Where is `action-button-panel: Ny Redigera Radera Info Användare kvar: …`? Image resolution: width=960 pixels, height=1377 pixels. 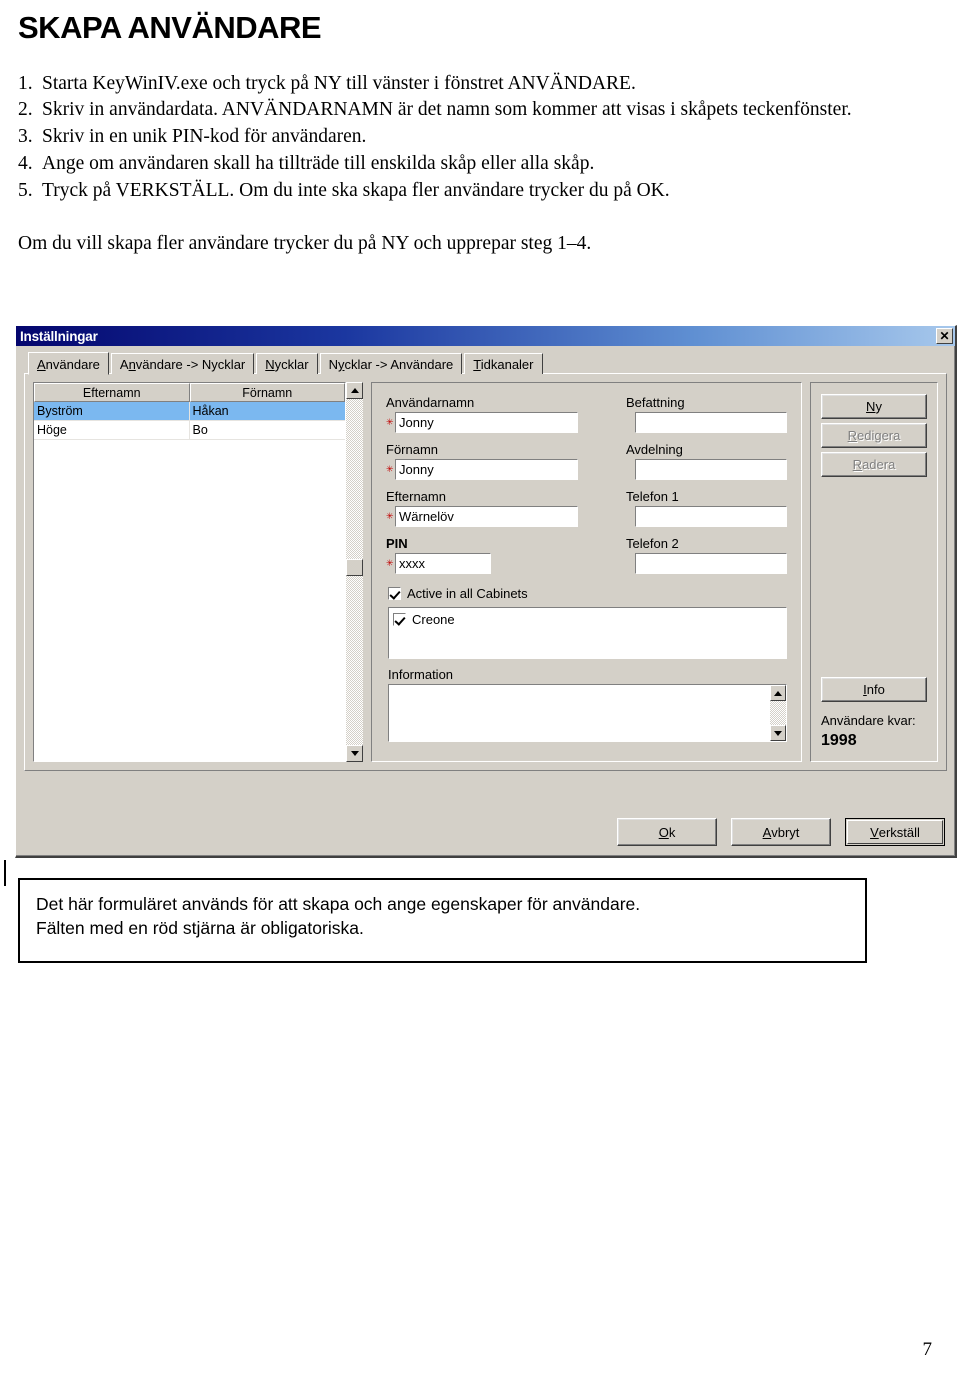 action-button-panel: Ny Redigera Radera Info Användare kvar: … is located at coordinates (874, 572).